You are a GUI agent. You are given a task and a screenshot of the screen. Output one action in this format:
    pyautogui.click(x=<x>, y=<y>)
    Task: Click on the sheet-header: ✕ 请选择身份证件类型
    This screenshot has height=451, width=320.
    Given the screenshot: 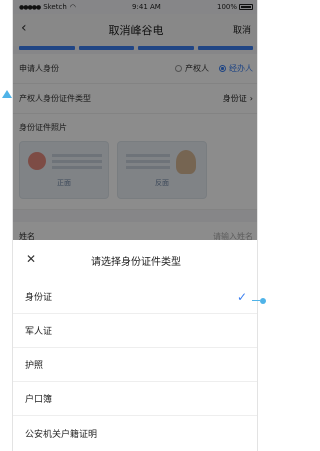 What is the action you would take?
    pyautogui.click(x=135, y=260)
    